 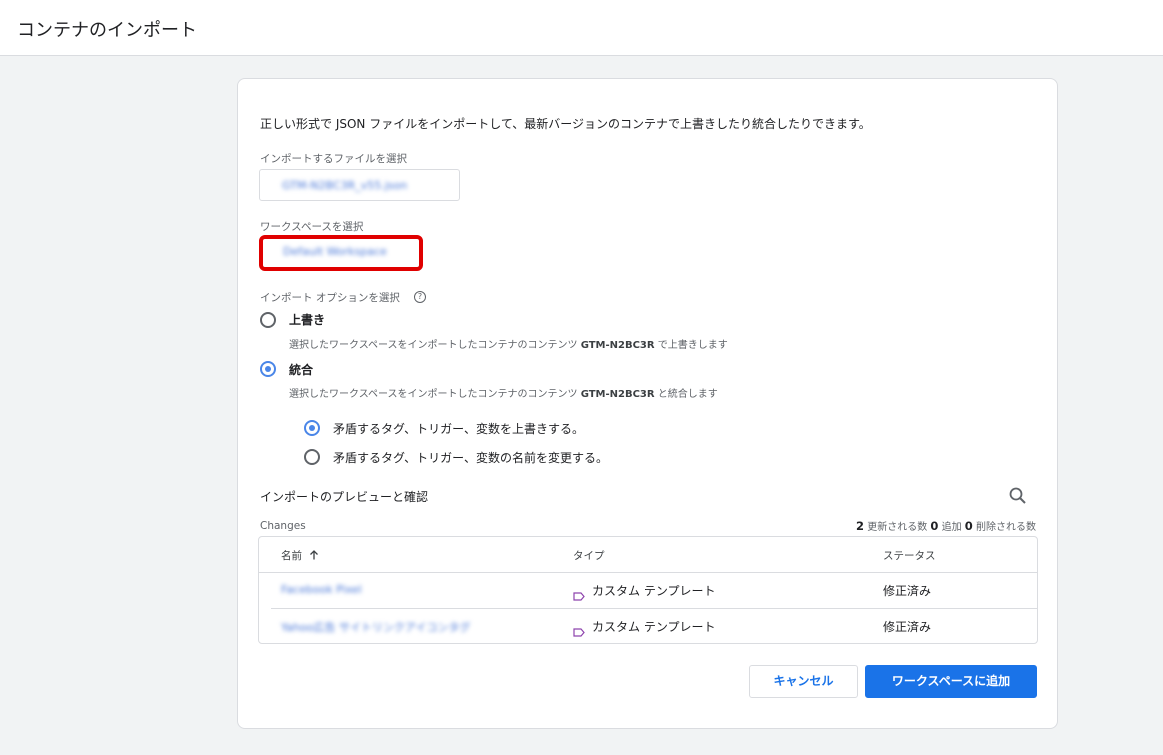 What do you see at coordinates (312, 227) in the screenshot?
I see `workspace-select-label: ワークスペースを選択` at bounding box center [312, 227].